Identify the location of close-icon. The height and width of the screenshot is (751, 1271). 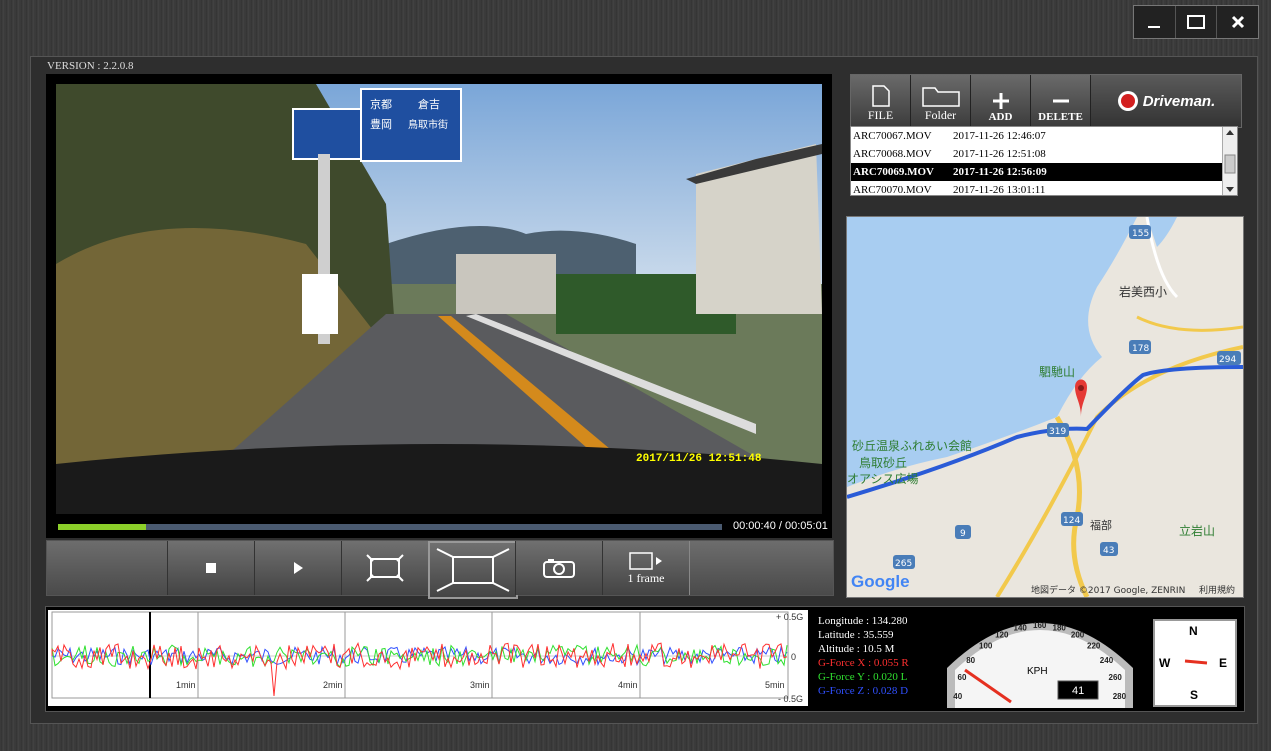
(1237, 22).